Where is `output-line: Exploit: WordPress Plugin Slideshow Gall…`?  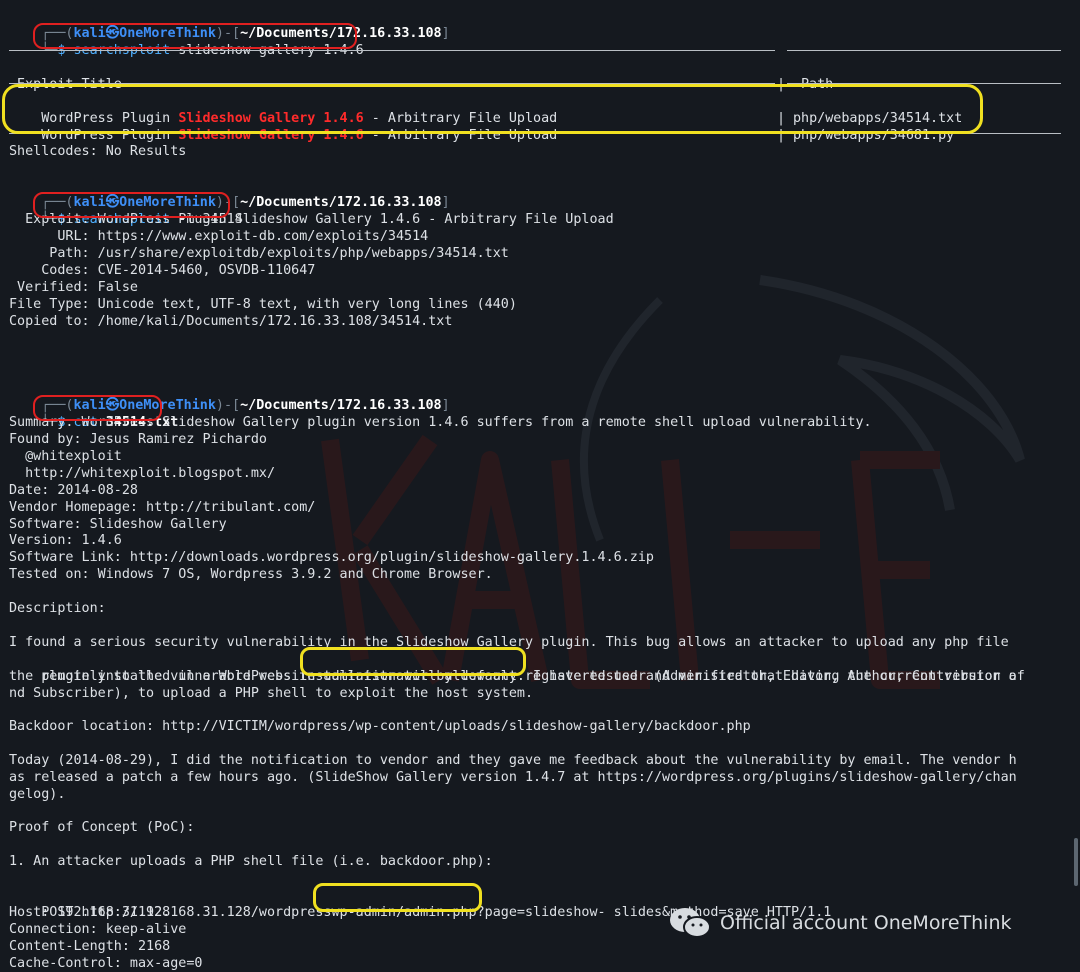
output-line: Exploit: WordPress Plugin Slideshow Gall… is located at coordinates (311, 219).